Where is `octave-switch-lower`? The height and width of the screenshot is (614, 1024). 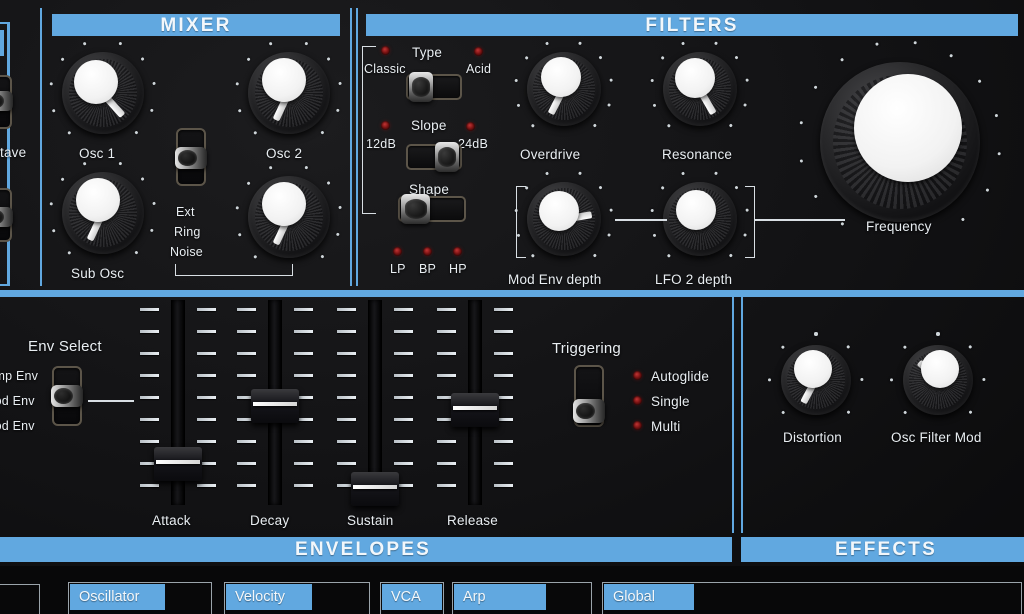
octave-switch-lower is located at coordinates (6, 215).